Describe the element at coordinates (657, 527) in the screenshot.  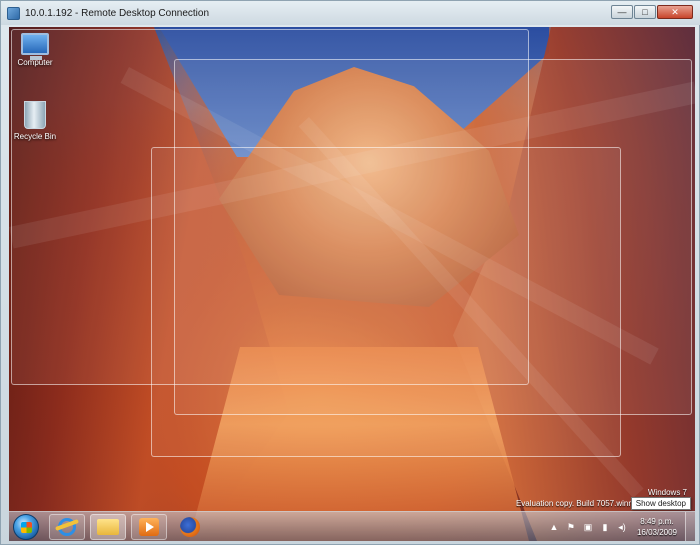
I see `system-clock: 8:49 p.m. 16/03/2009` at that location.